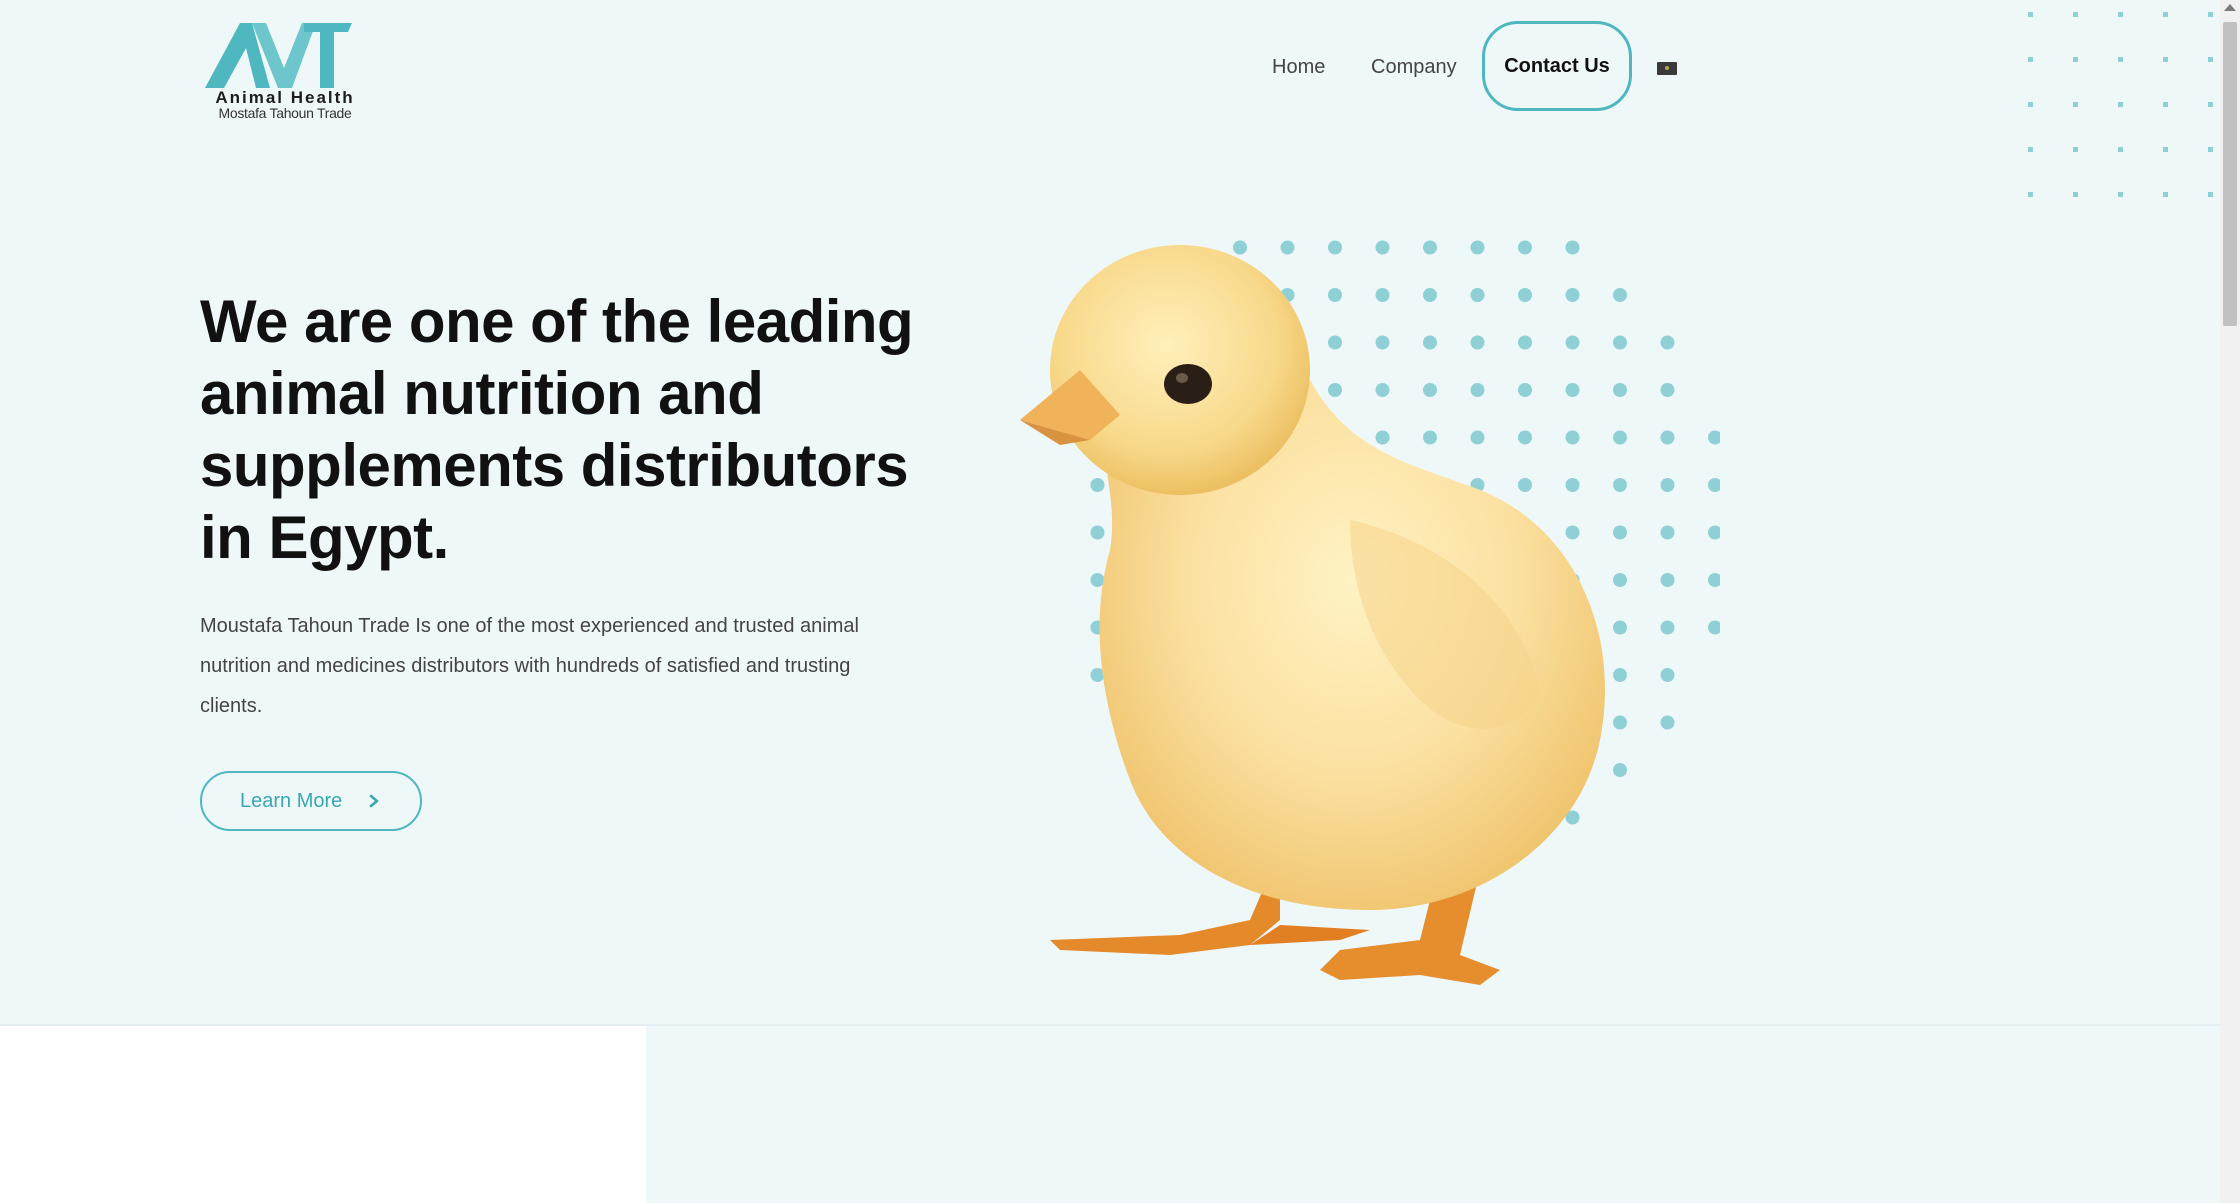 The image size is (2240, 1203). I want to click on contact-us-label: Contact Us, so click(1557, 65).